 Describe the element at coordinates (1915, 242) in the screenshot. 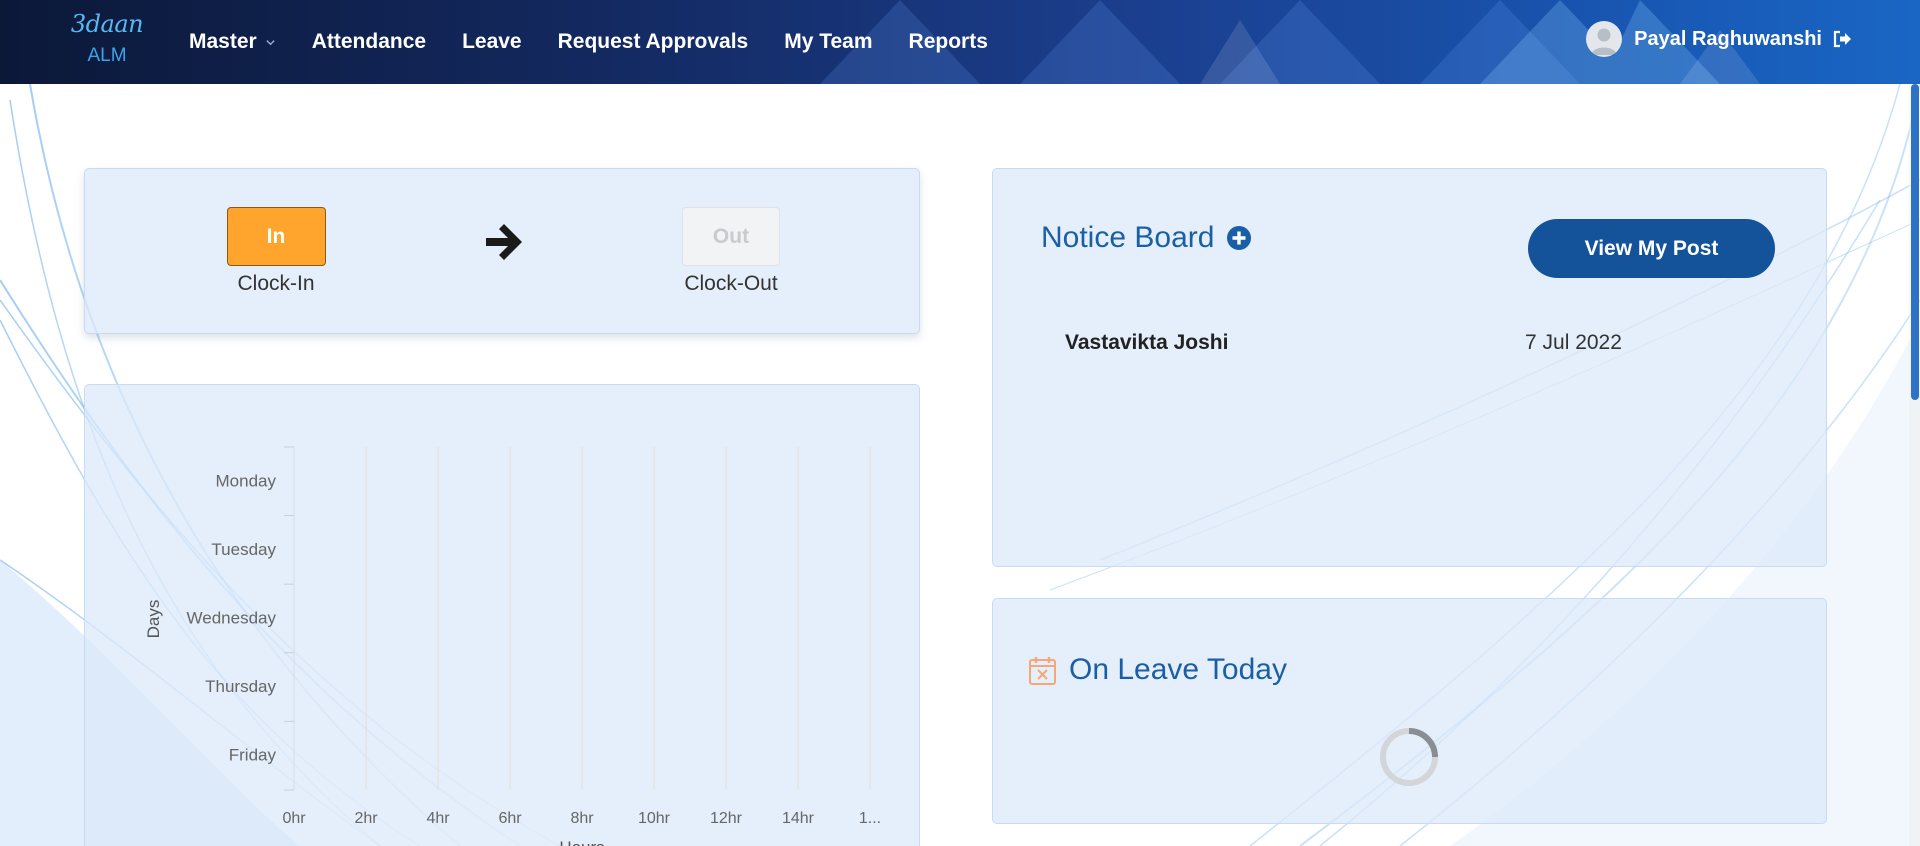

I see `scrollbar-thumb` at that location.